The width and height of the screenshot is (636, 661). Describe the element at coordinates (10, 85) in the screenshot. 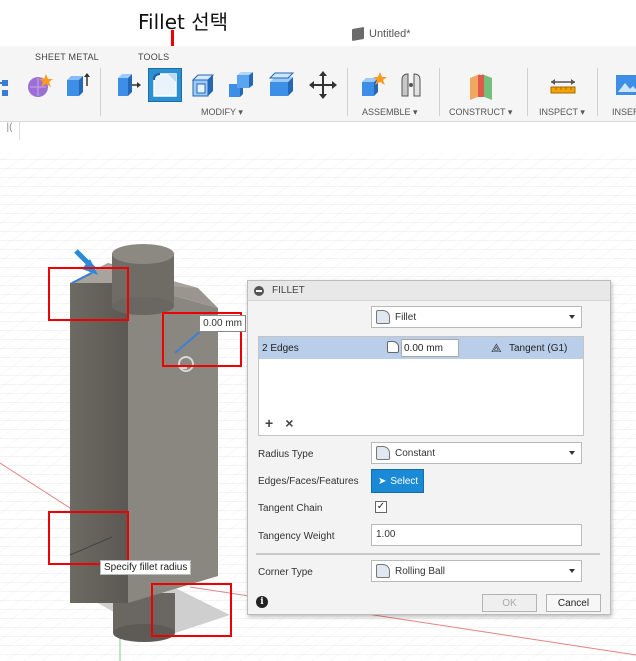

I see `sketch-constraint-icon` at that location.